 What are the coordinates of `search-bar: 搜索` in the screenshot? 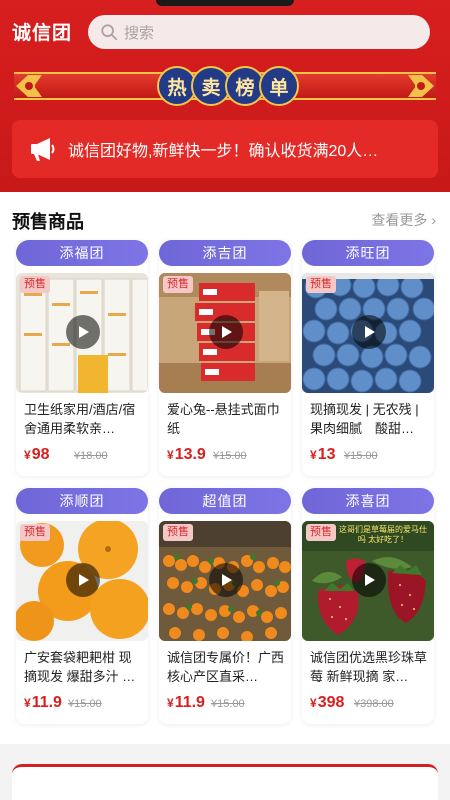 It's located at (259, 32).